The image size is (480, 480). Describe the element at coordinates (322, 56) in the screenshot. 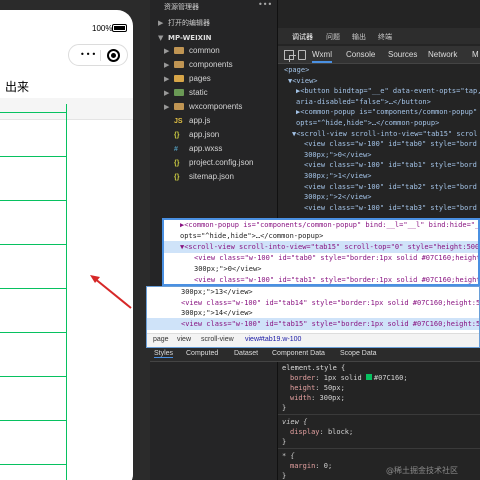

I see `tab-wxml: Wxml` at that location.